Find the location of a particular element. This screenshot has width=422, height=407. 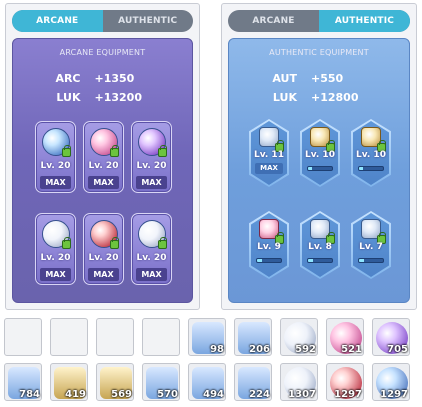

symbol-level: Lv. 11 is located at coordinates (269, 155).